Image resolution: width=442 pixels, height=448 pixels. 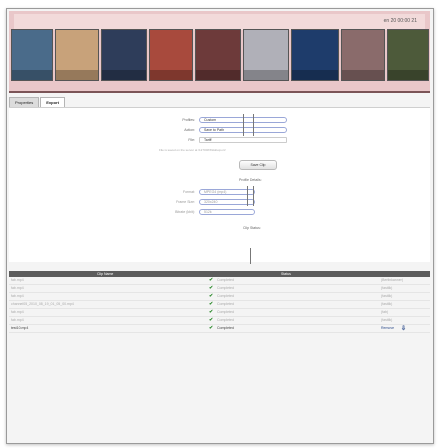 I want to click on format-label: Format:, so click(x=188, y=192).